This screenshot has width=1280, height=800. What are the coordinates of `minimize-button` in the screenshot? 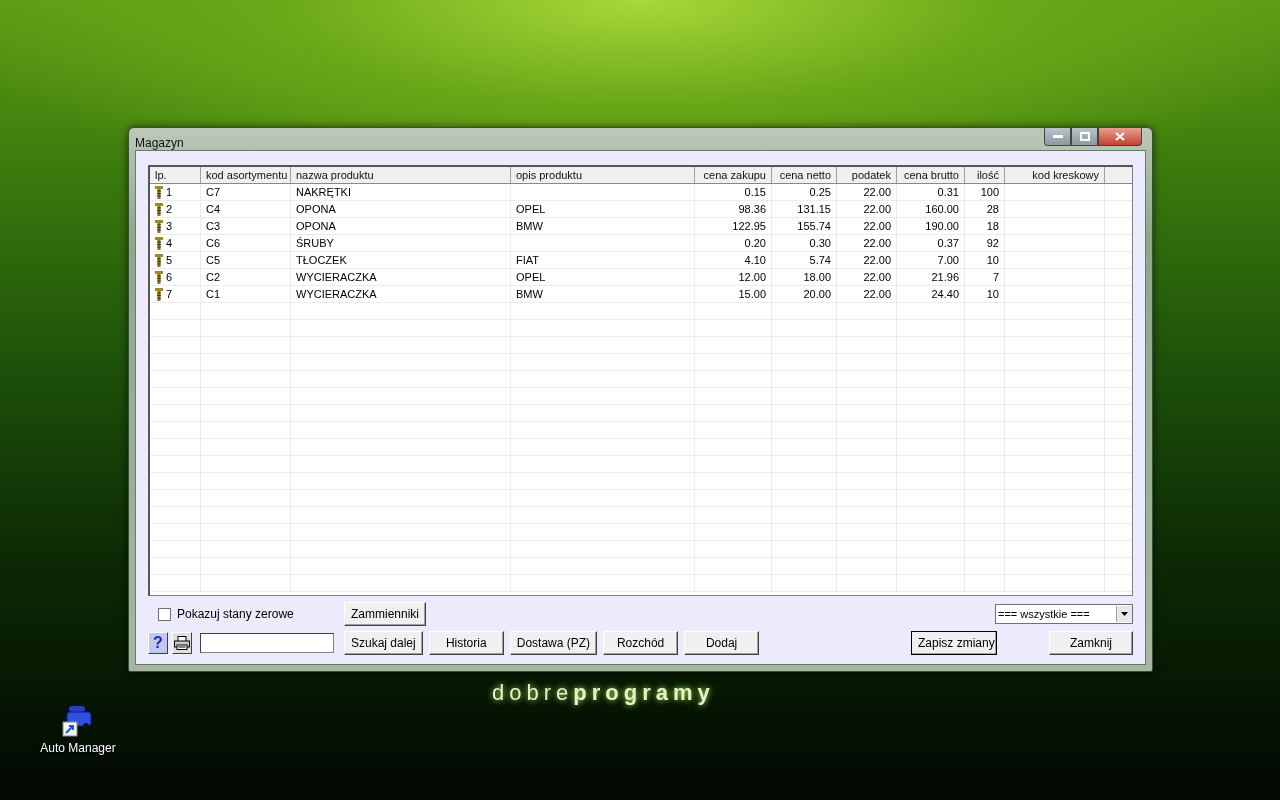 It's located at (1057, 137).